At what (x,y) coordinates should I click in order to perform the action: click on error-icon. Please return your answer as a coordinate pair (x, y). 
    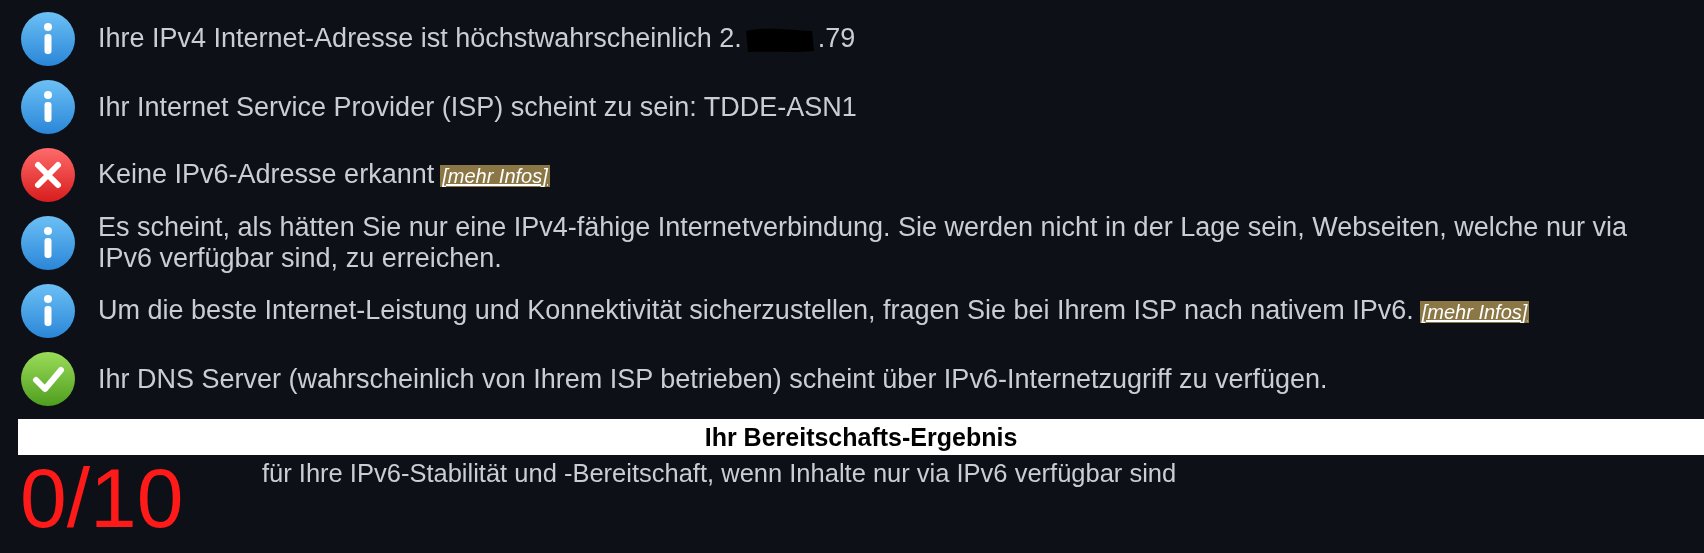
    Looking at the image, I should click on (48, 175).